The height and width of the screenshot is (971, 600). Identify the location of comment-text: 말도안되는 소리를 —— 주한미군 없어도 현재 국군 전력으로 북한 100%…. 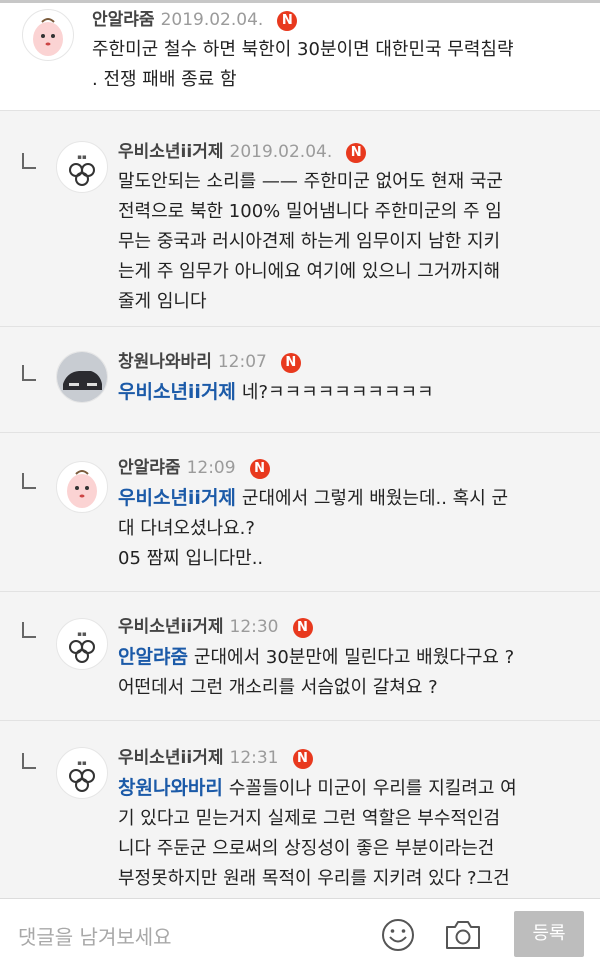
(310, 241).